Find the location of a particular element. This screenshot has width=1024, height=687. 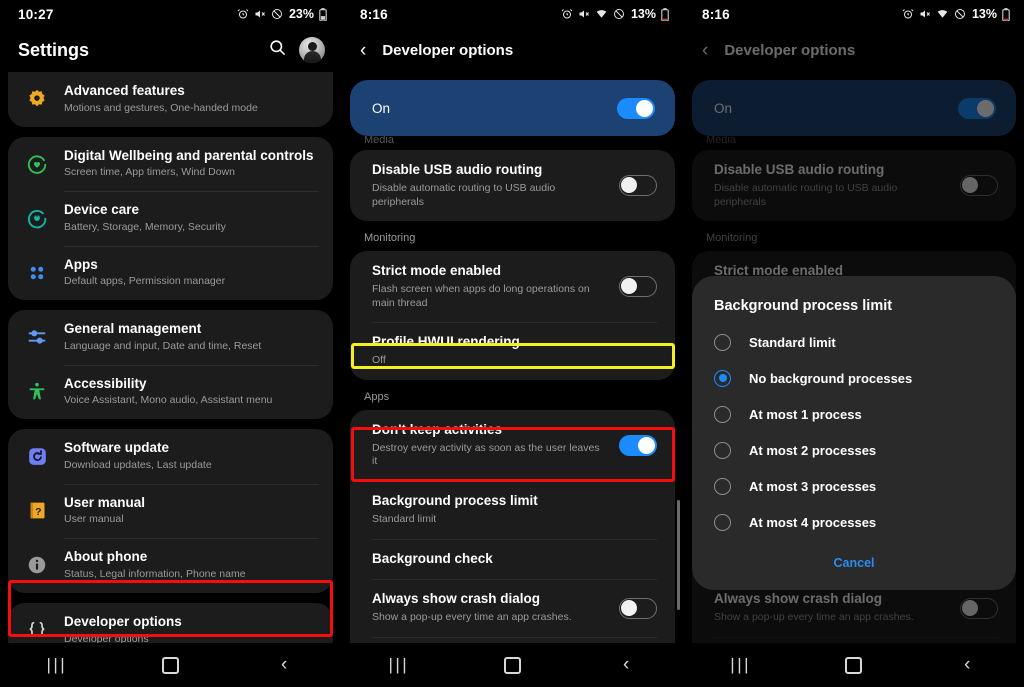

developer-options-master-switch: On is located at coordinates (512, 108).